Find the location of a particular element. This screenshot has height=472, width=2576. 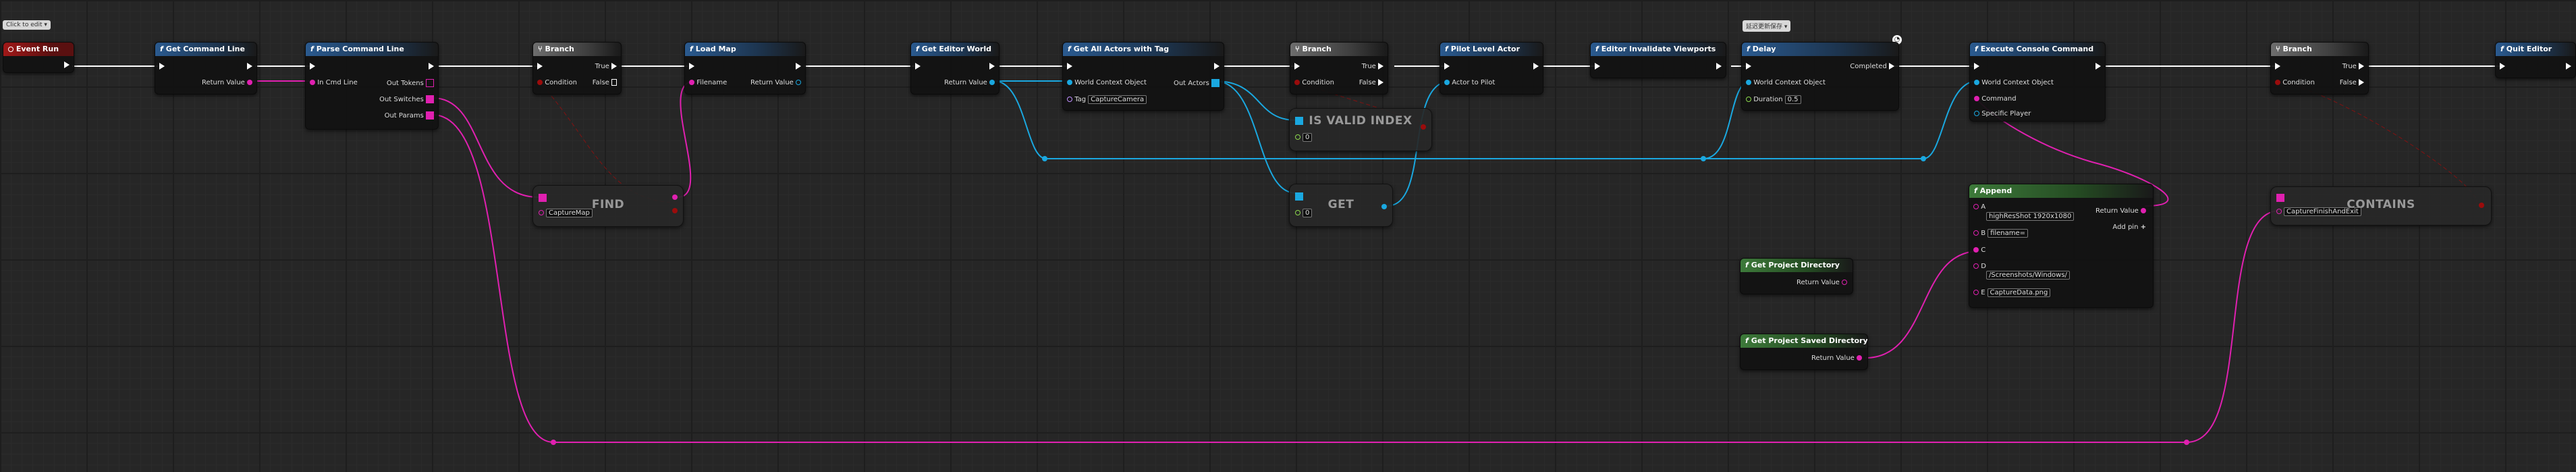

key-pin: CaptureMap is located at coordinates (566, 213).